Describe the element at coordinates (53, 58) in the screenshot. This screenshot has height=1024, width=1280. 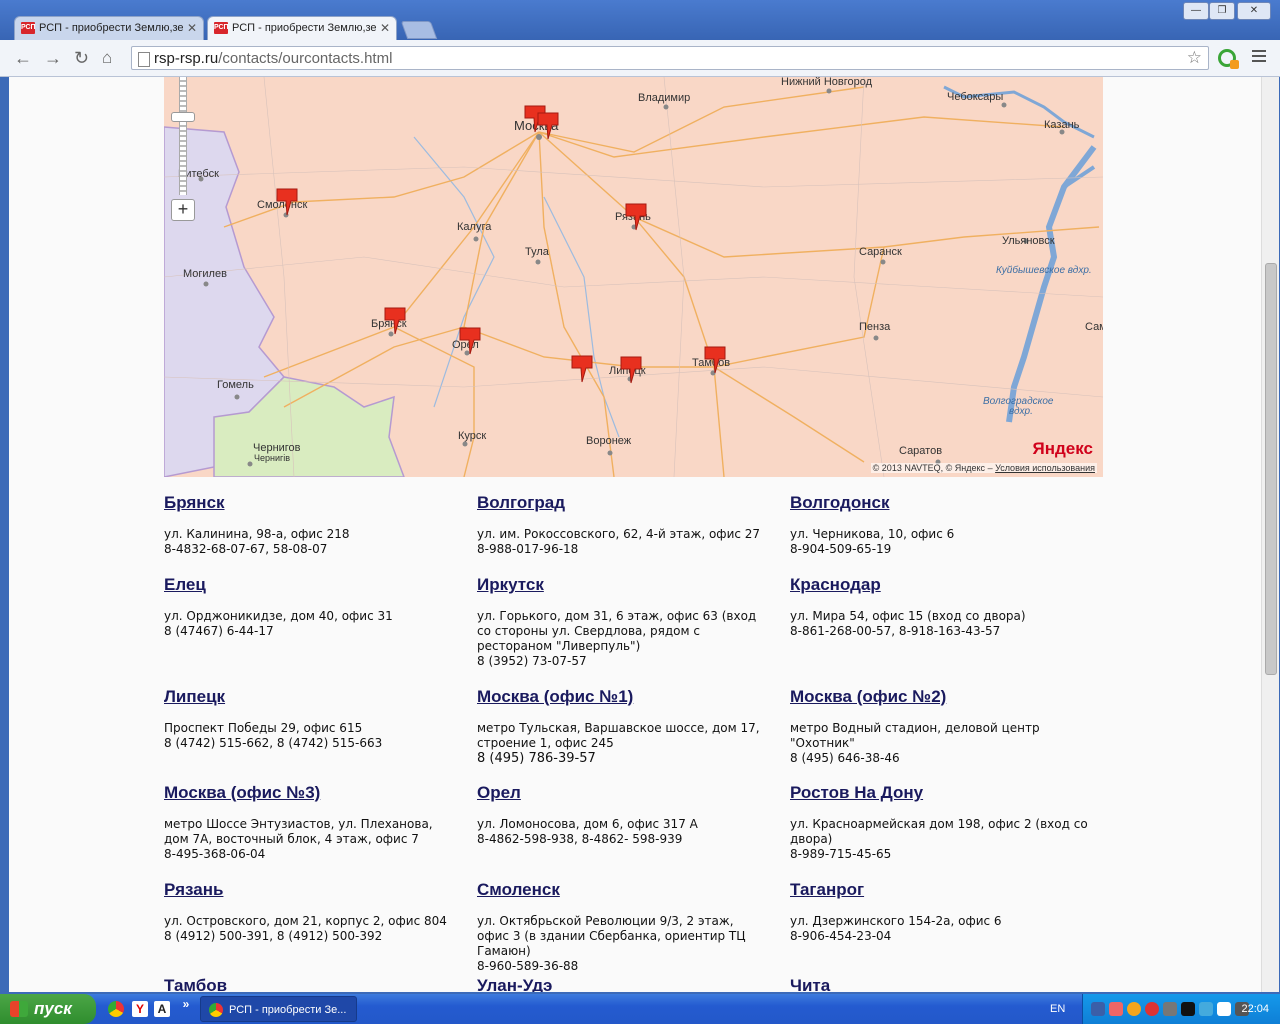
I see `forward-icon: →` at that location.